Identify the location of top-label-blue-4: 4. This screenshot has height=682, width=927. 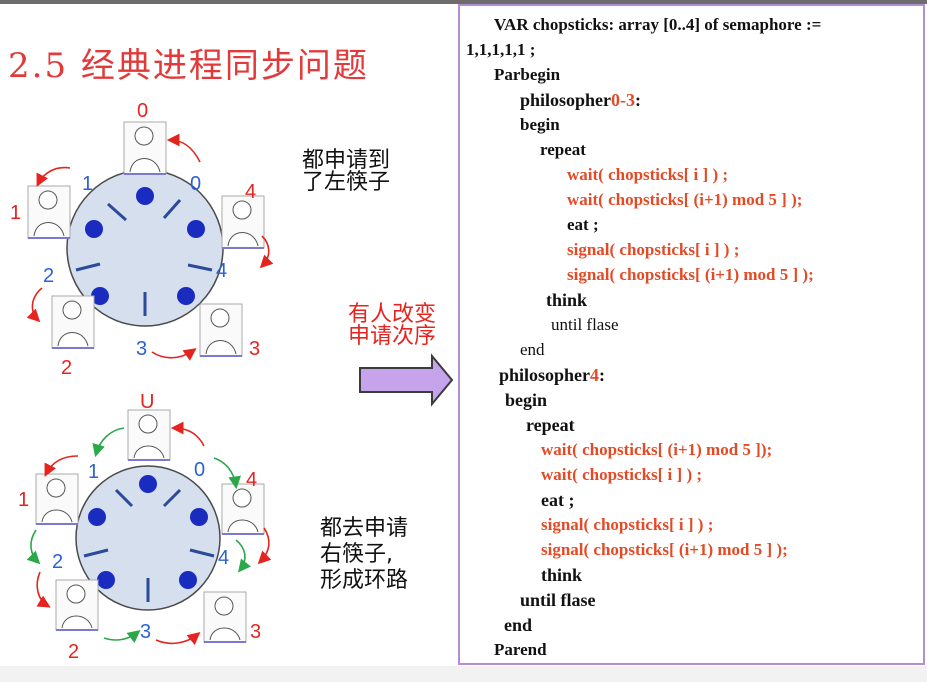
(221, 271).